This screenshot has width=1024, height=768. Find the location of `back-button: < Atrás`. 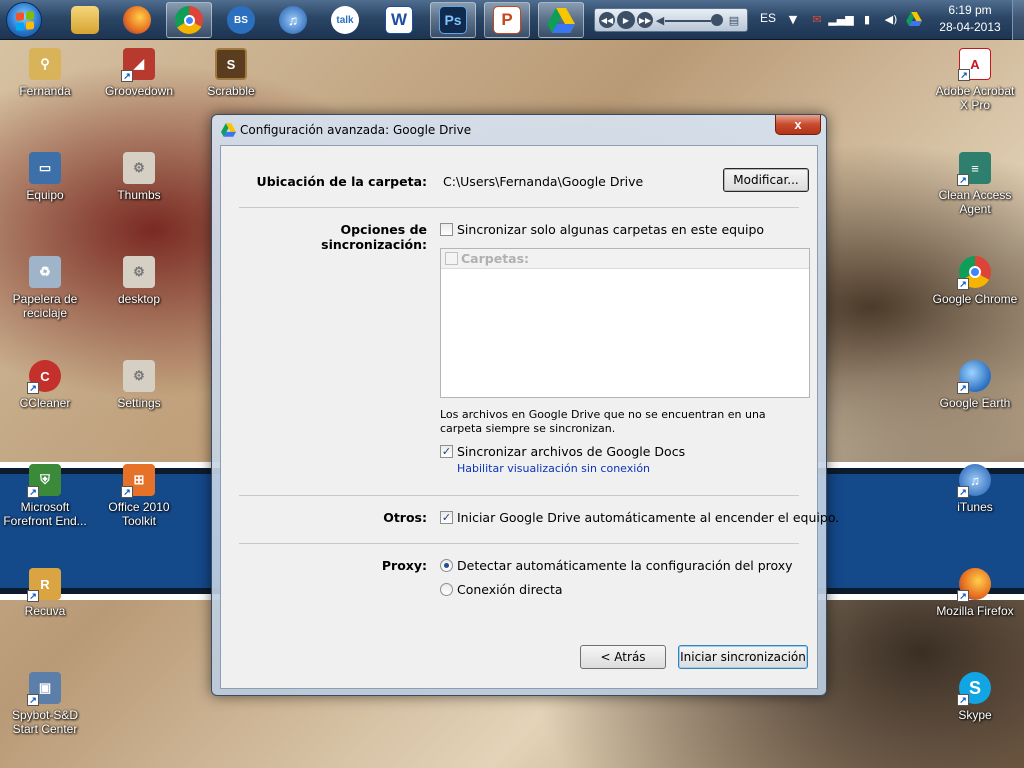

back-button: < Atrás is located at coordinates (623, 657).